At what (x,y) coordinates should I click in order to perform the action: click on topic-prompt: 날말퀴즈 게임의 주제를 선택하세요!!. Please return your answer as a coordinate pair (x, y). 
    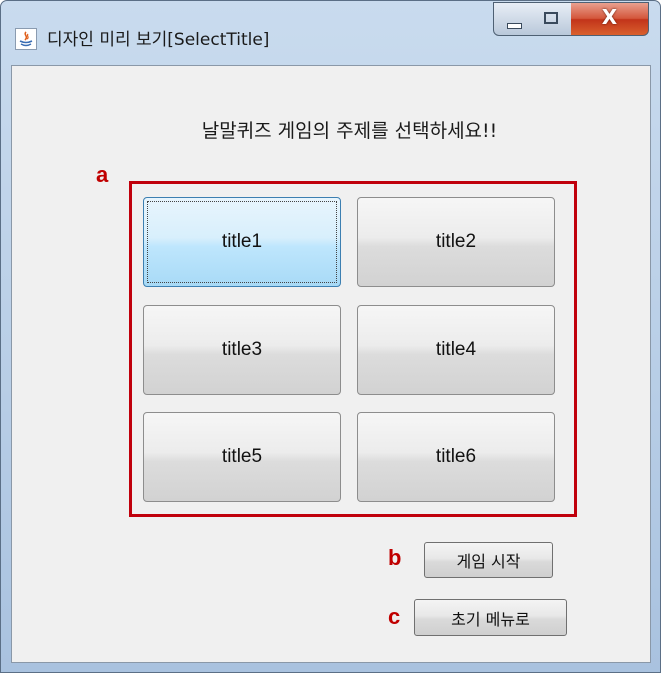
    Looking at the image, I should click on (330, 129).